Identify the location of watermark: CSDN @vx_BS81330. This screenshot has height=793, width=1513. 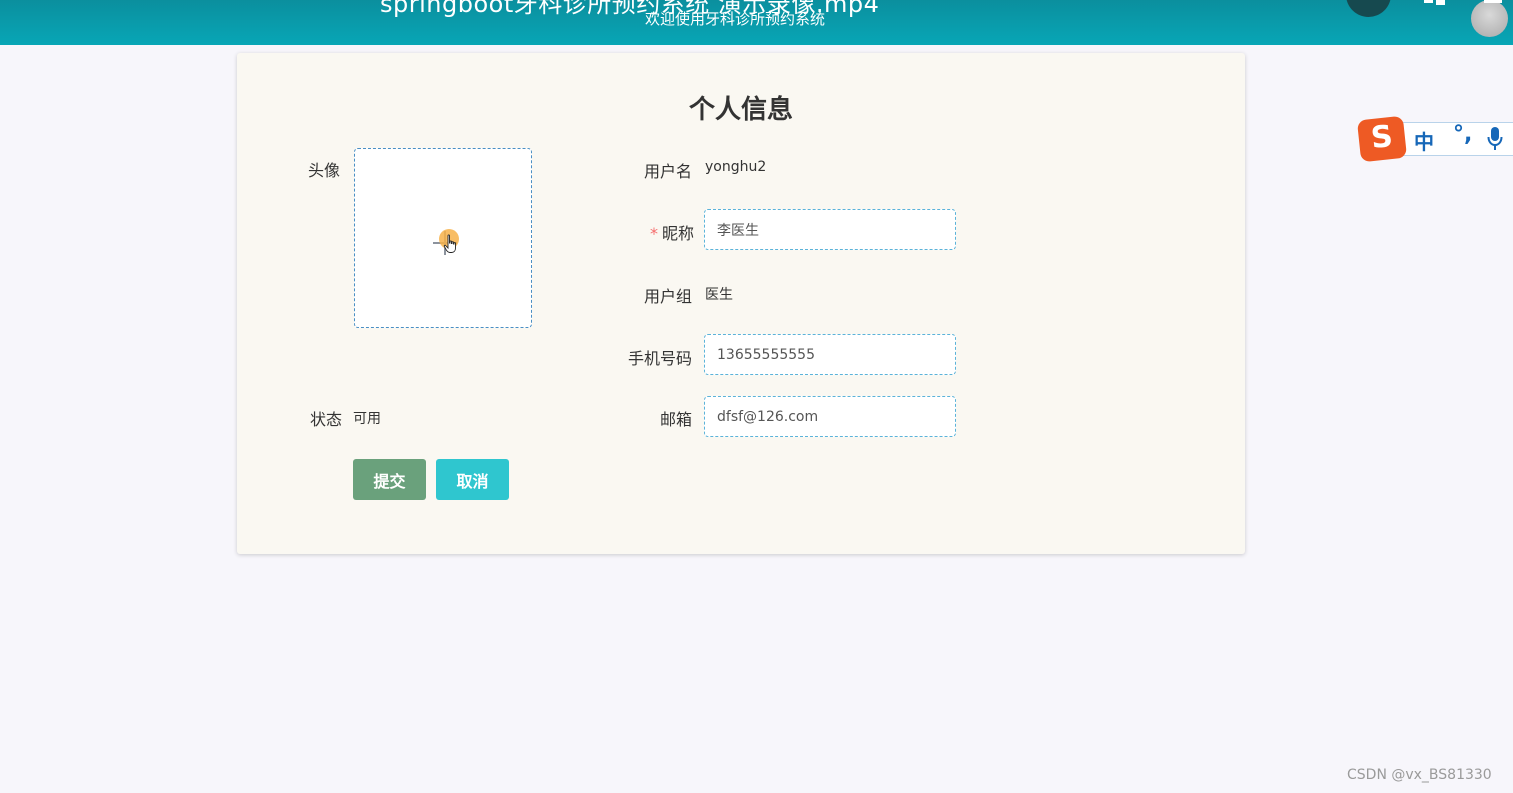
(1419, 775).